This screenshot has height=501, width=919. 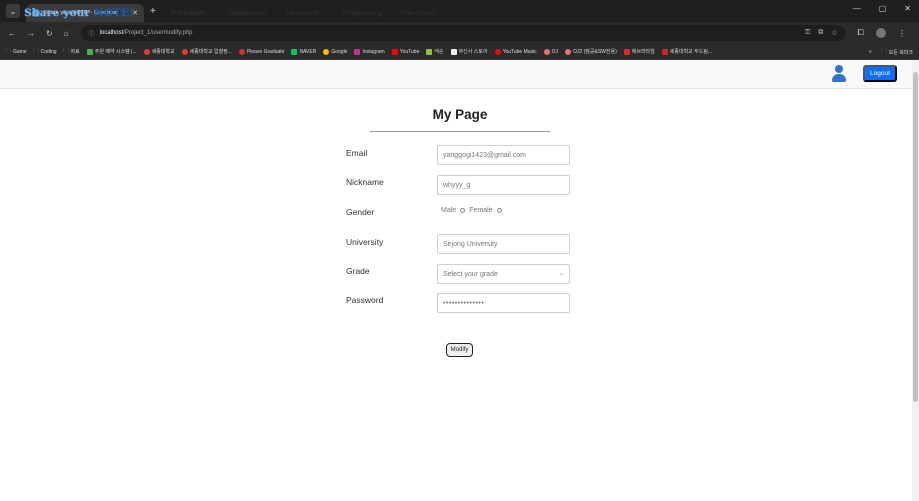 I want to click on back-icon: ←, so click(x=12, y=33).